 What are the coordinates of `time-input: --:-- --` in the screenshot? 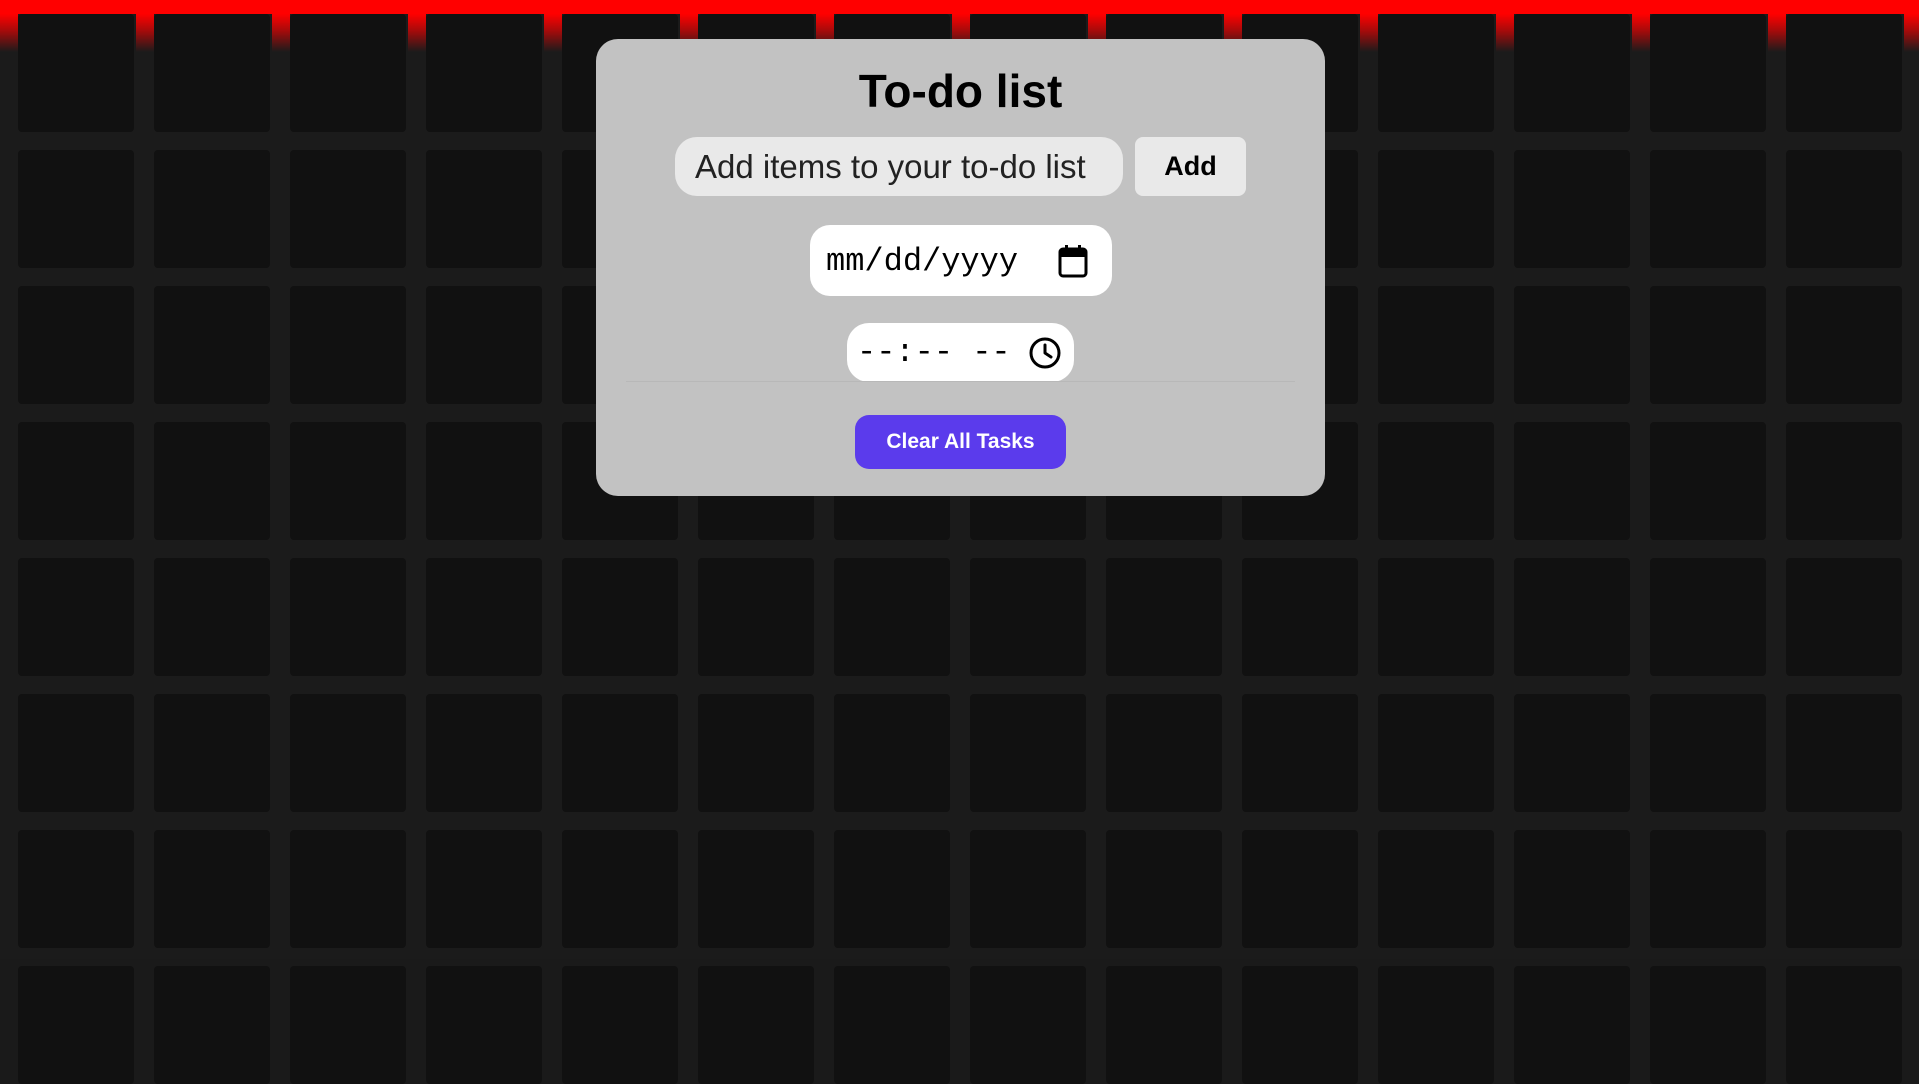 It's located at (960, 352).